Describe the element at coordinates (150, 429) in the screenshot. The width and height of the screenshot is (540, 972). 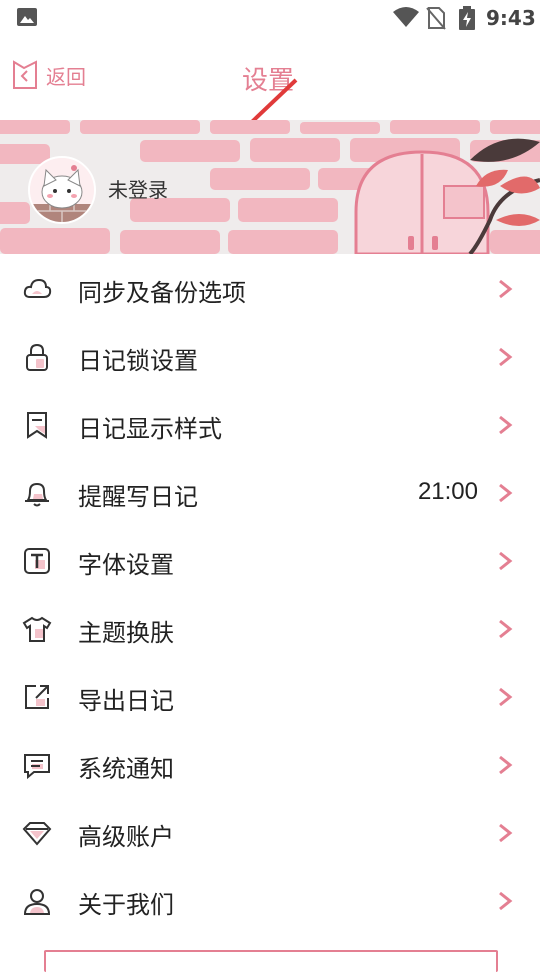
I see `menu-label: 日记显示样式` at that location.